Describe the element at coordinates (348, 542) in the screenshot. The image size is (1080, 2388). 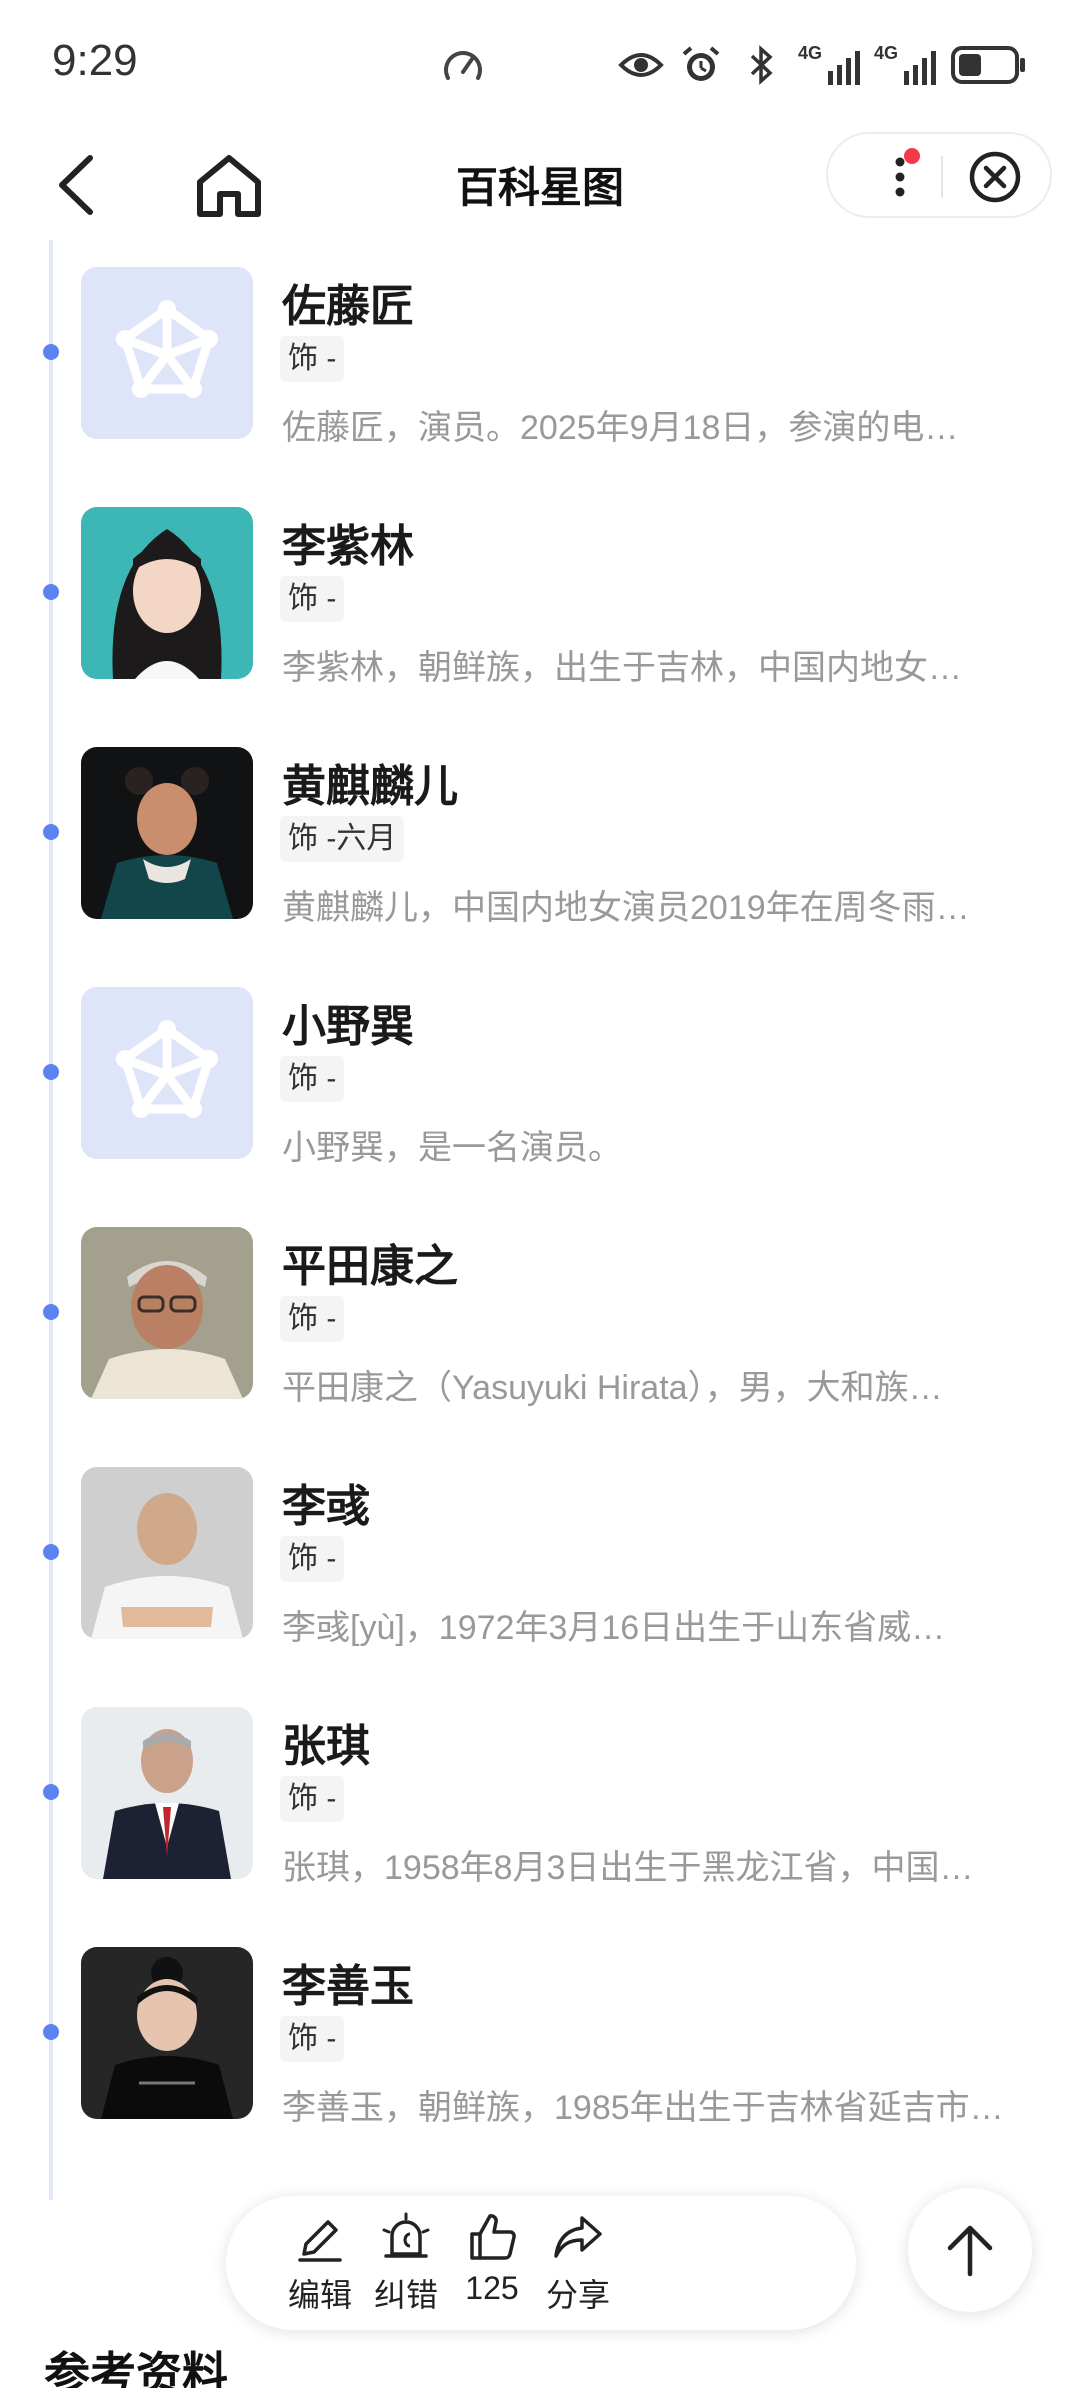
I see `cast-name: 李紫林` at that location.